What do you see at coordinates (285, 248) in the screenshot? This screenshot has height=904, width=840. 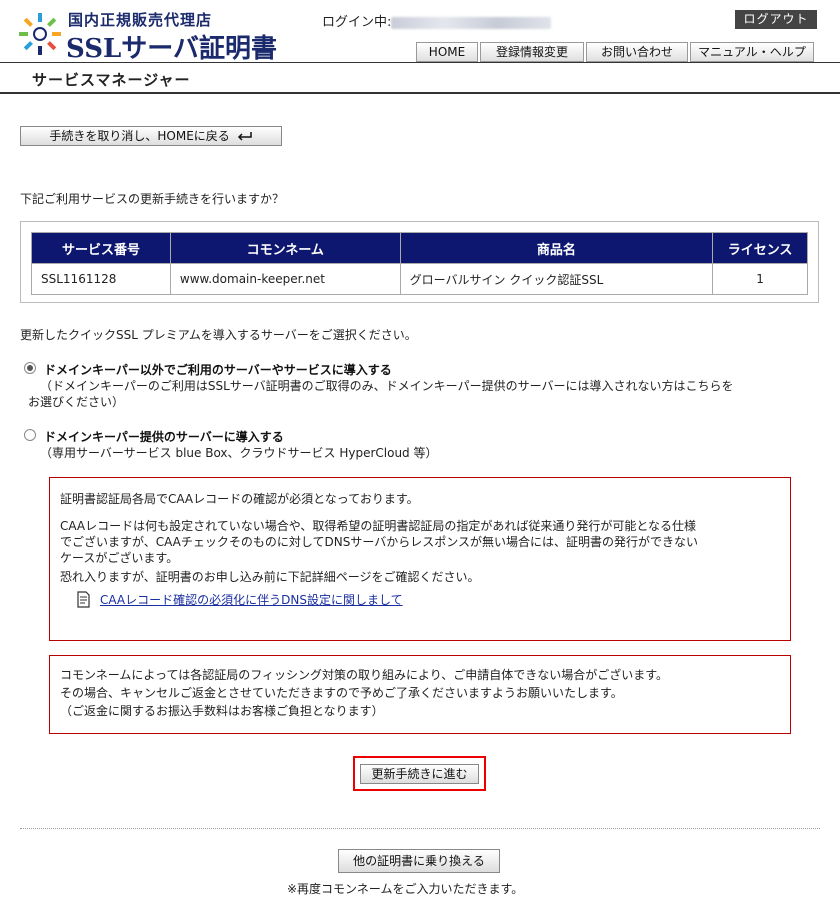 I see `col-common-name: コモンネーム` at bounding box center [285, 248].